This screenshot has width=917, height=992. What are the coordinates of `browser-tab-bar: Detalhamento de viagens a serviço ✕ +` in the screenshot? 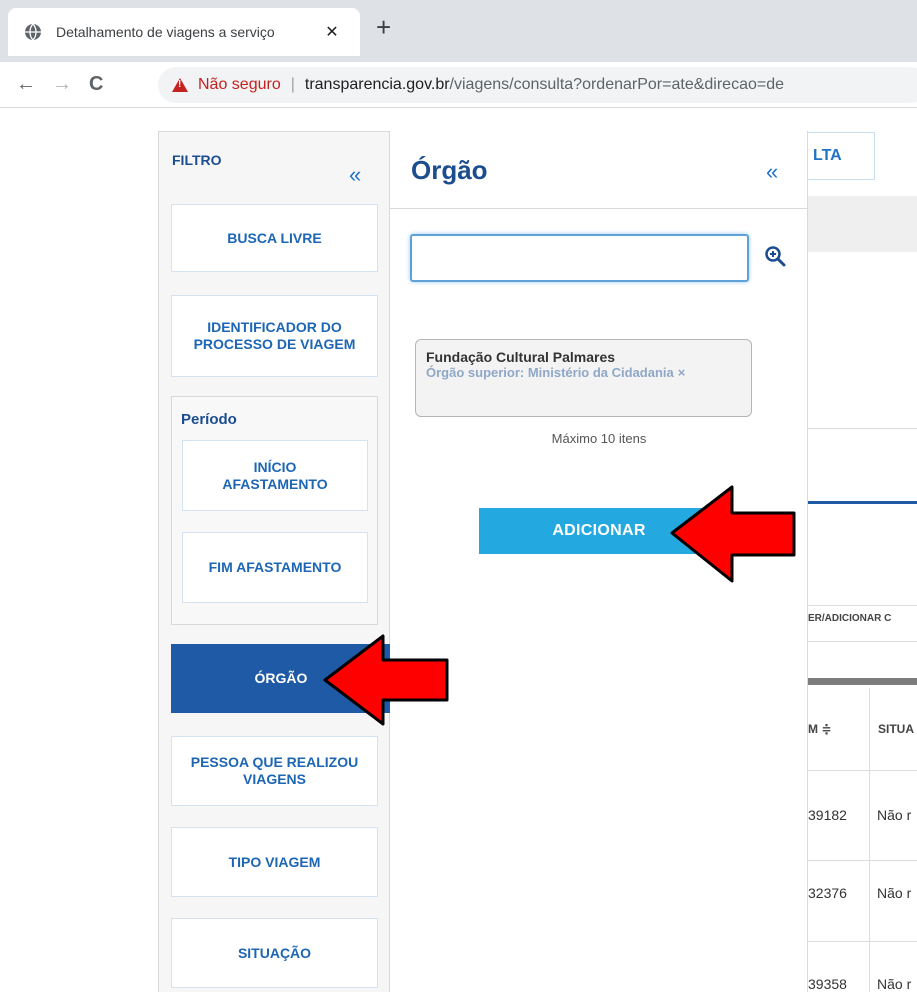 It's located at (458, 31).